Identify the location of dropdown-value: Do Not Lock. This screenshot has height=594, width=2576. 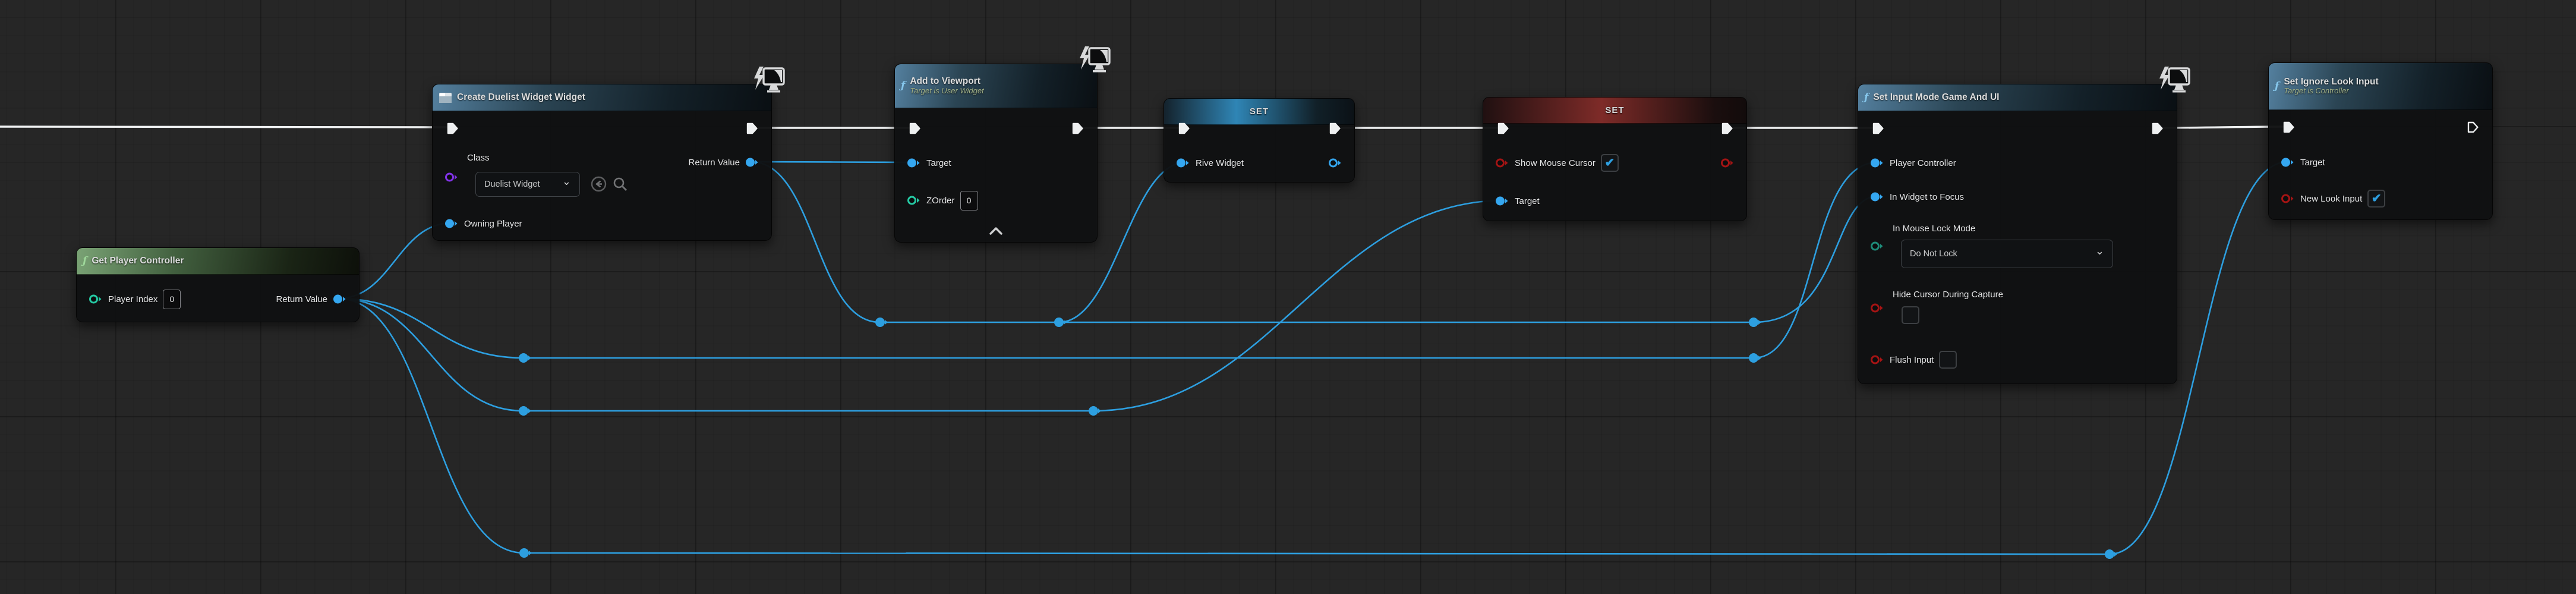
(1934, 254).